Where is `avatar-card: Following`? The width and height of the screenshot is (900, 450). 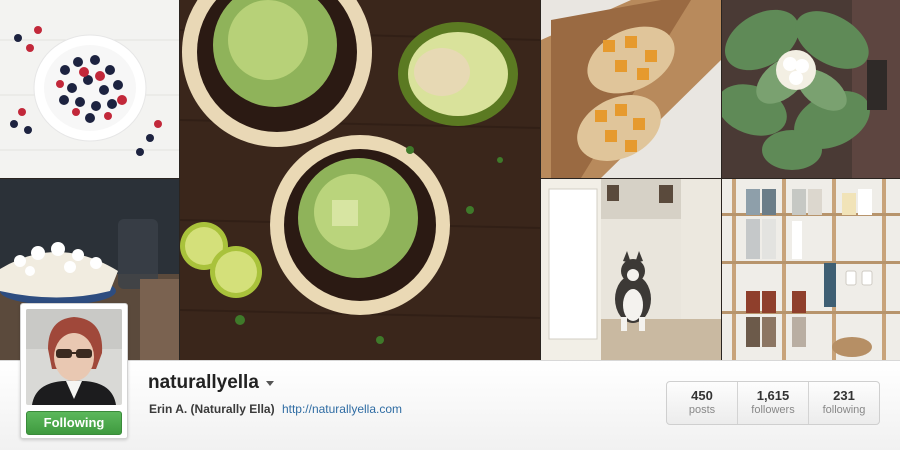 avatar-card: Following is located at coordinates (74, 371).